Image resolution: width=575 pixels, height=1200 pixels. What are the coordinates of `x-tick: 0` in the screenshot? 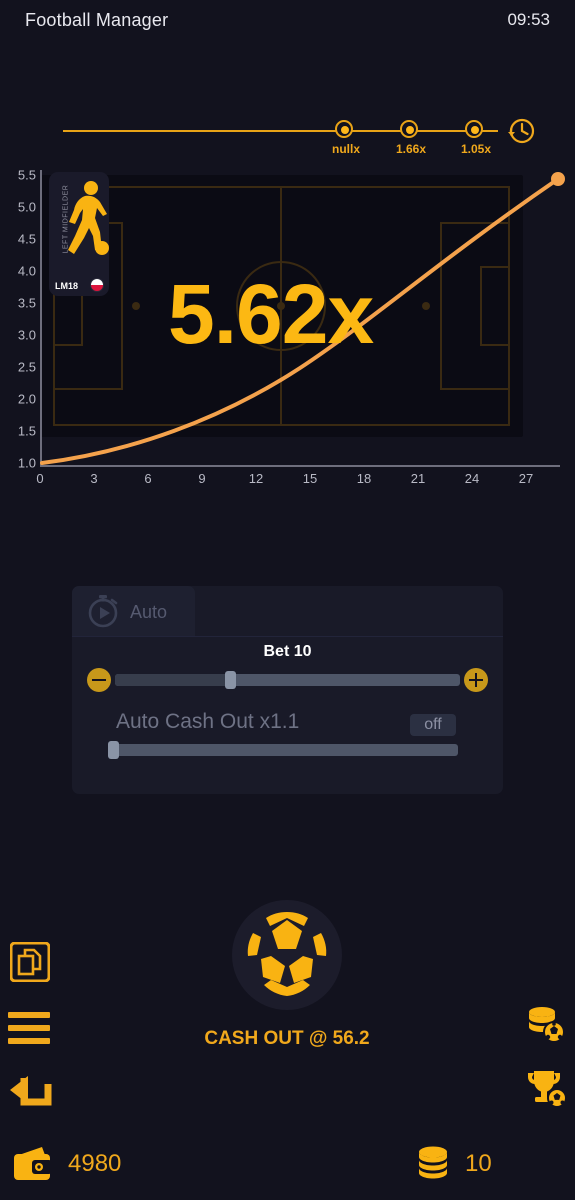 It's located at (40, 478).